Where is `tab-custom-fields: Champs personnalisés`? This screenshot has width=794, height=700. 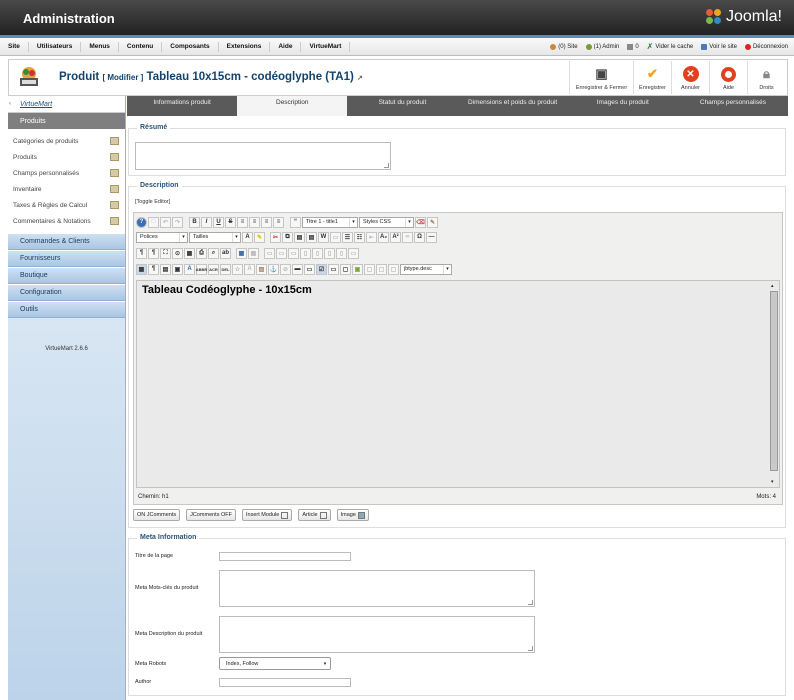 tab-custom-fields: Champs personnalisés is located at coordinates (733, 106).